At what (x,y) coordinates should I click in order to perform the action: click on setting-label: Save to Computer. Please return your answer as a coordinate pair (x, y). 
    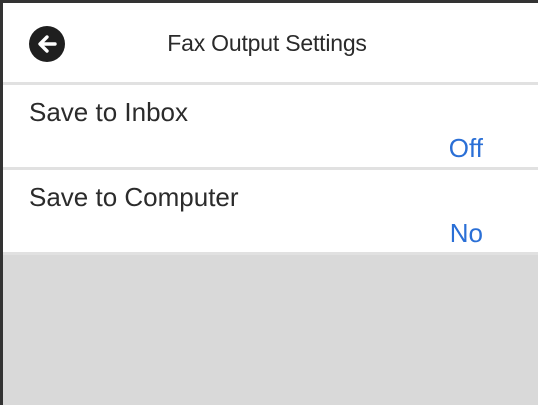
    Looking at the image, I should click on (134, 197).